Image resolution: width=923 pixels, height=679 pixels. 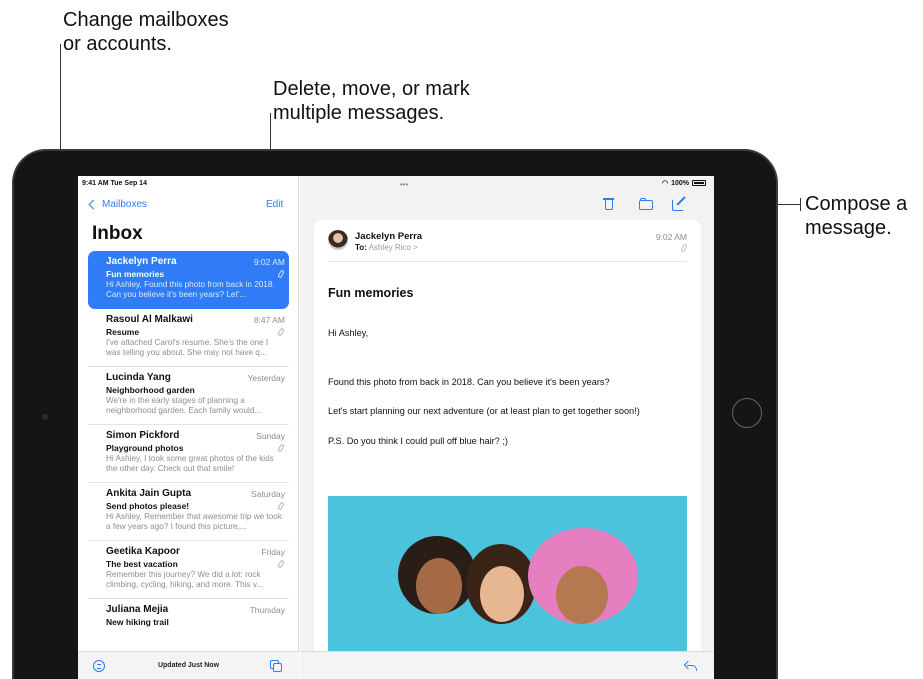 I want to click on status-right: ◠ 100%, so click(x=684, y=183).